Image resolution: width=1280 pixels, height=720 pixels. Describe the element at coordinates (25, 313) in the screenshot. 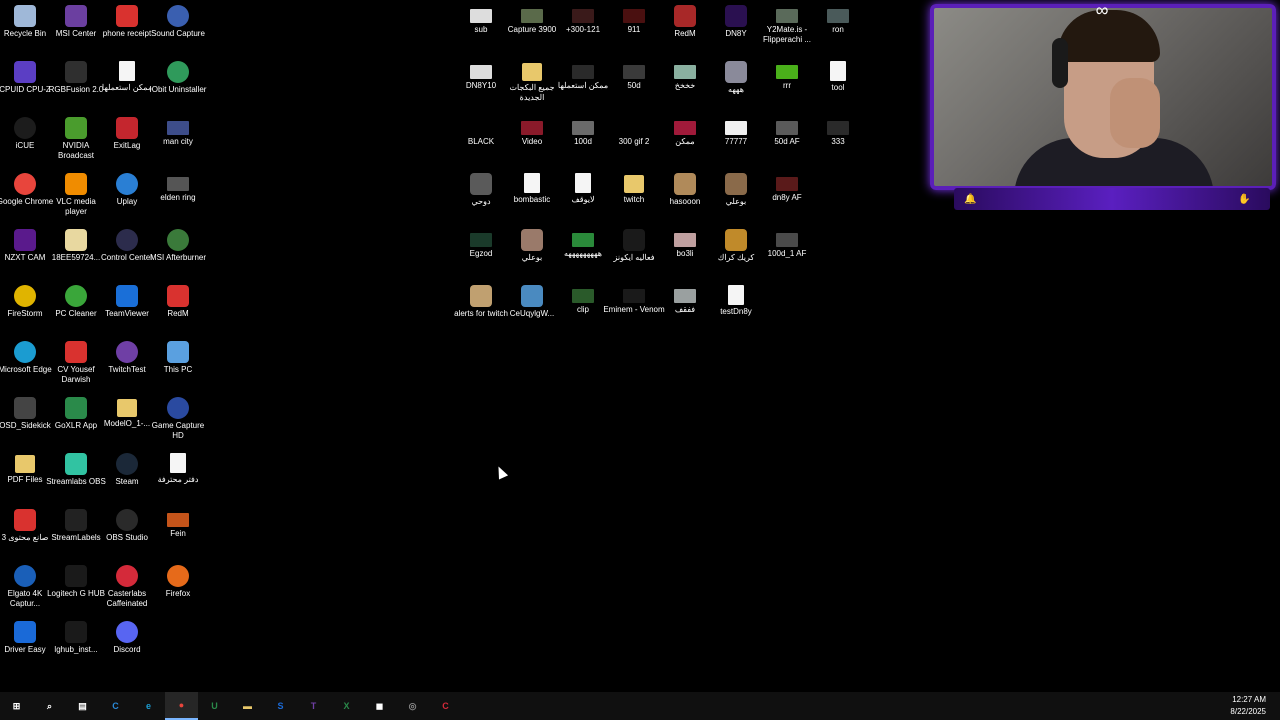

I see `desktop-icon: FireStorm` at that location.